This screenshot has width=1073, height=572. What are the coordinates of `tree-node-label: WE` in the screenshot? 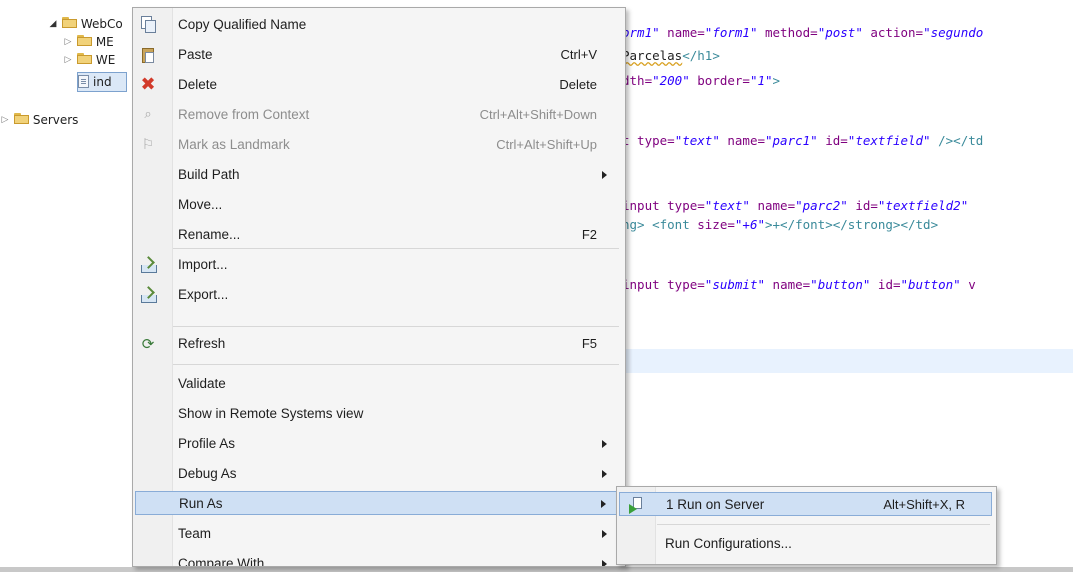 It's located at (105, 60).